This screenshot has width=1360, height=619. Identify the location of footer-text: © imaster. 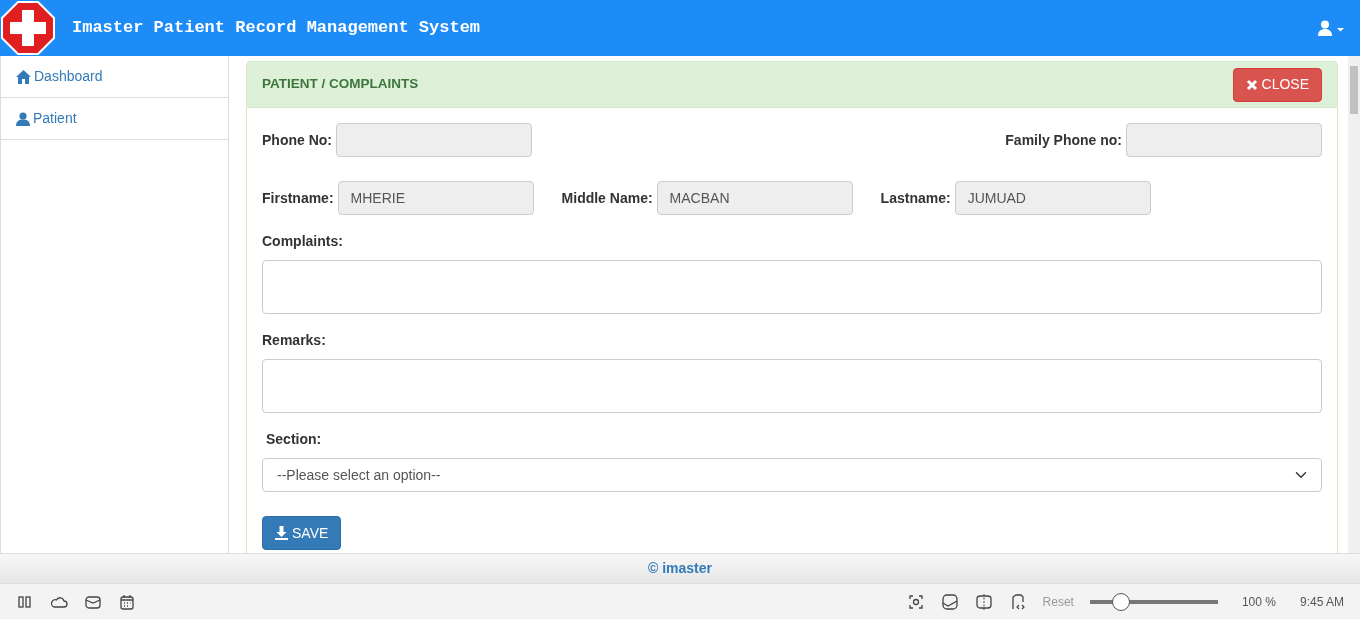
(680, 568).